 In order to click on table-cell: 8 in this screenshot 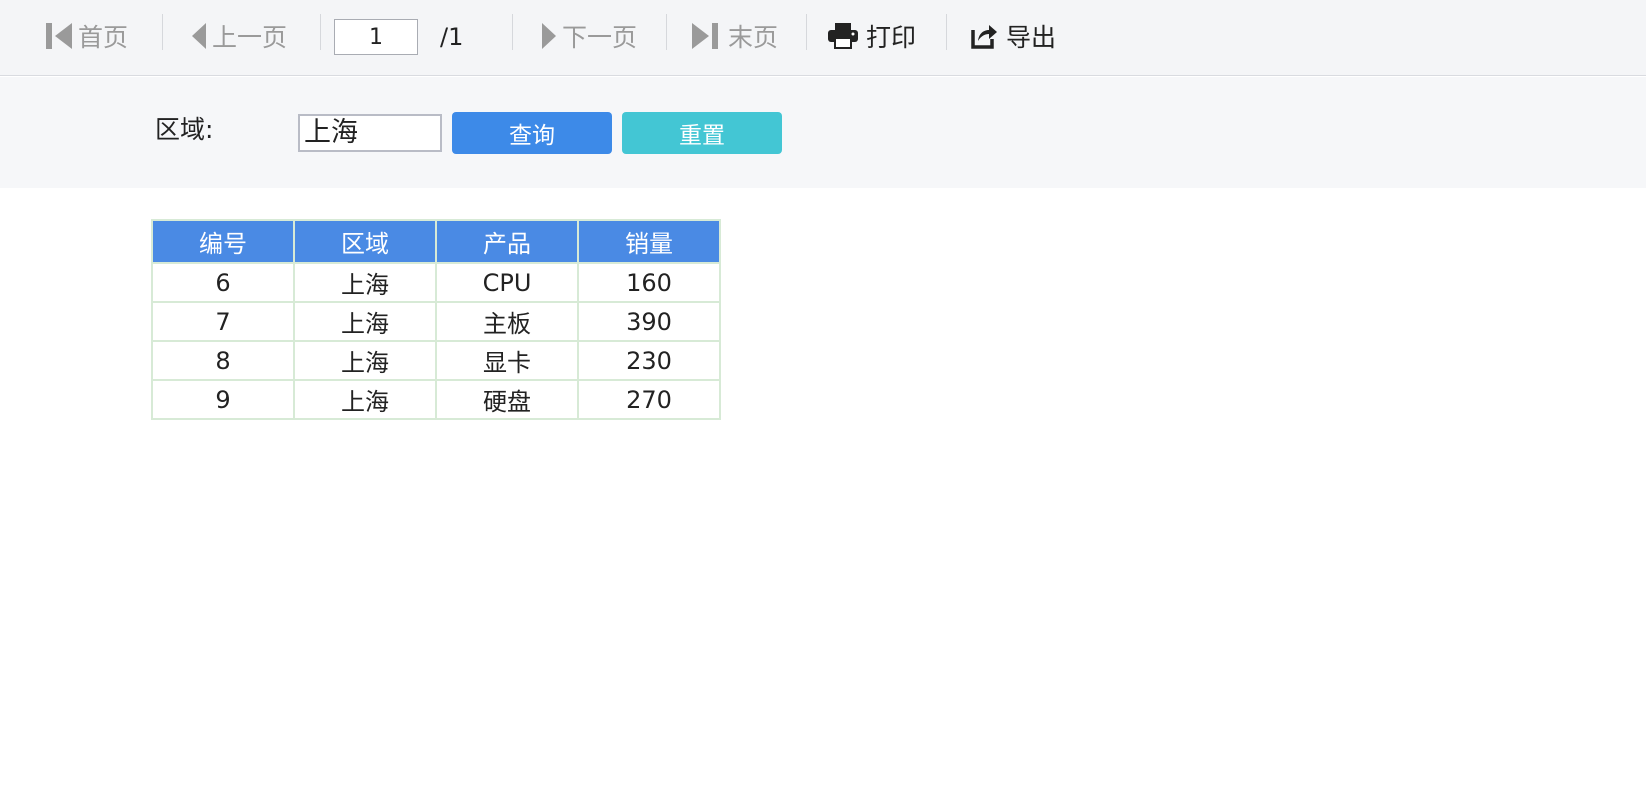, I will do `click(223, 360)`.